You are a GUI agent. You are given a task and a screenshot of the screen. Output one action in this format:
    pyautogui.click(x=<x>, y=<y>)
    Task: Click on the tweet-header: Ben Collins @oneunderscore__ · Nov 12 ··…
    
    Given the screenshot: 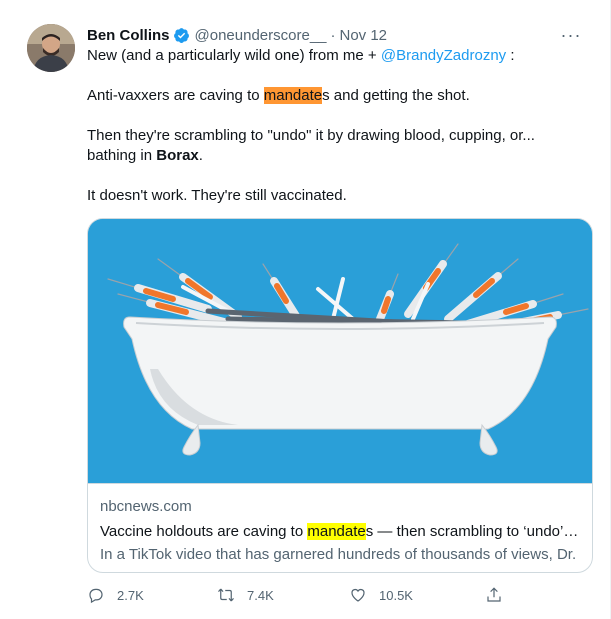 What is the action you would take?
    pyautogui.click(x=341, y=35)
    